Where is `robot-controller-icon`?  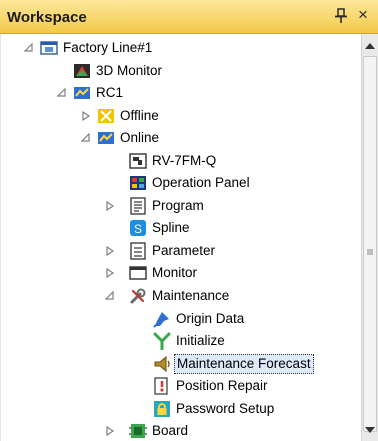
robot-controller-icon is located at coordinates (82, 93).